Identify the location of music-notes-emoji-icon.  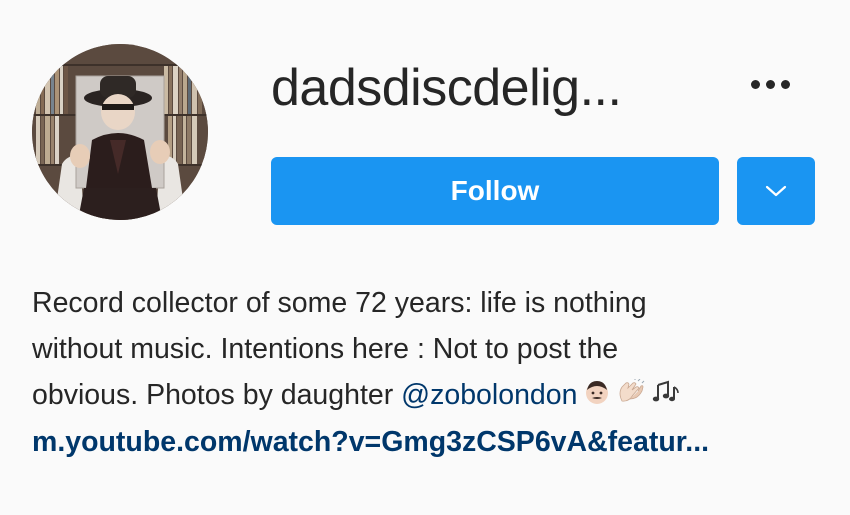
(666, 396).